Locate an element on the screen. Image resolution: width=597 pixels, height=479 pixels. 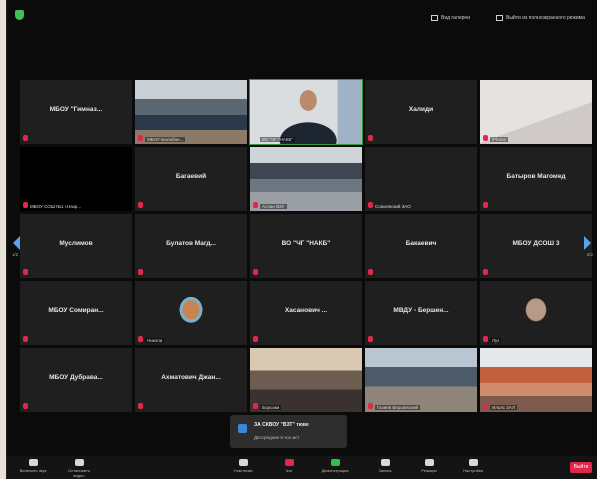
profile-picture is located at coordinates (191, 313).